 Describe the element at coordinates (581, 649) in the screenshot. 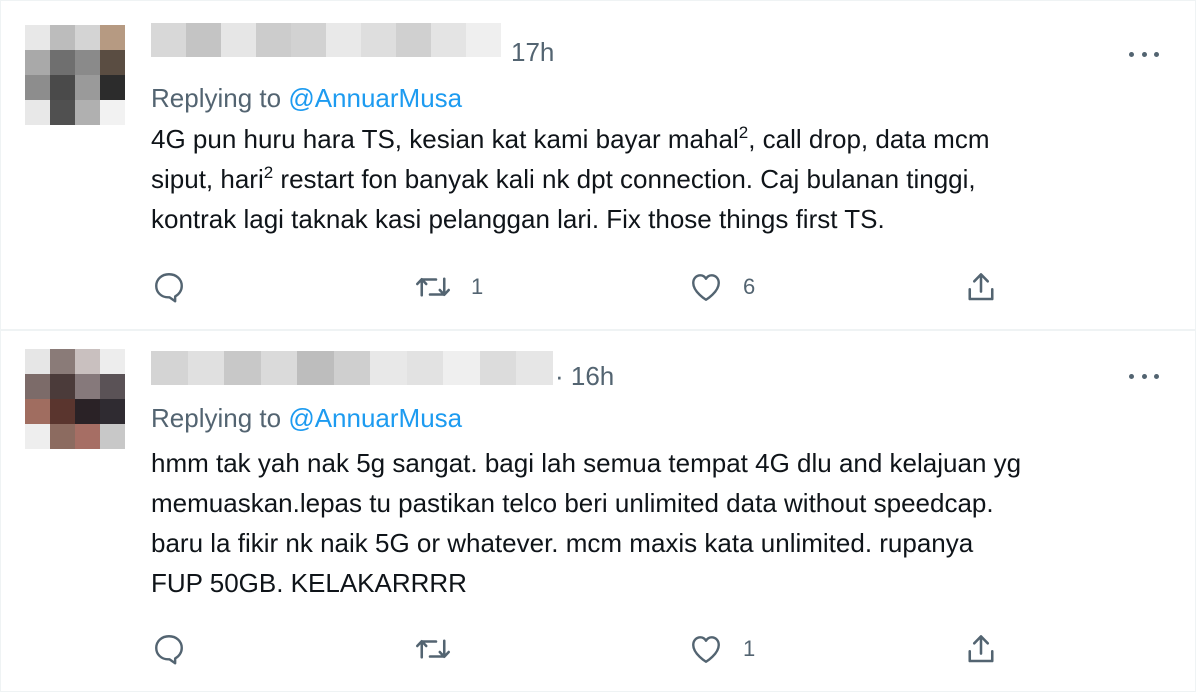

I see `tweet-actions: 1` at that location.